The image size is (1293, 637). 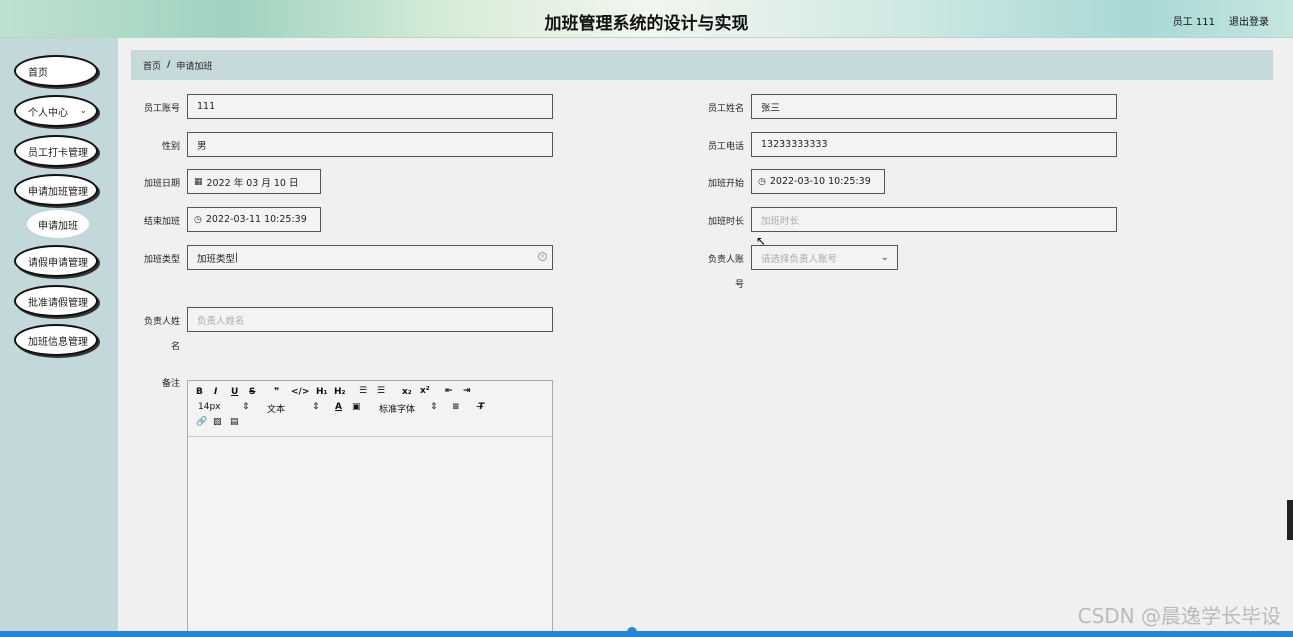 What do you see at coordinates (794, 144) in the screenshot?
I see `phone-value: 13233333333` at bounding box center [794, 144].